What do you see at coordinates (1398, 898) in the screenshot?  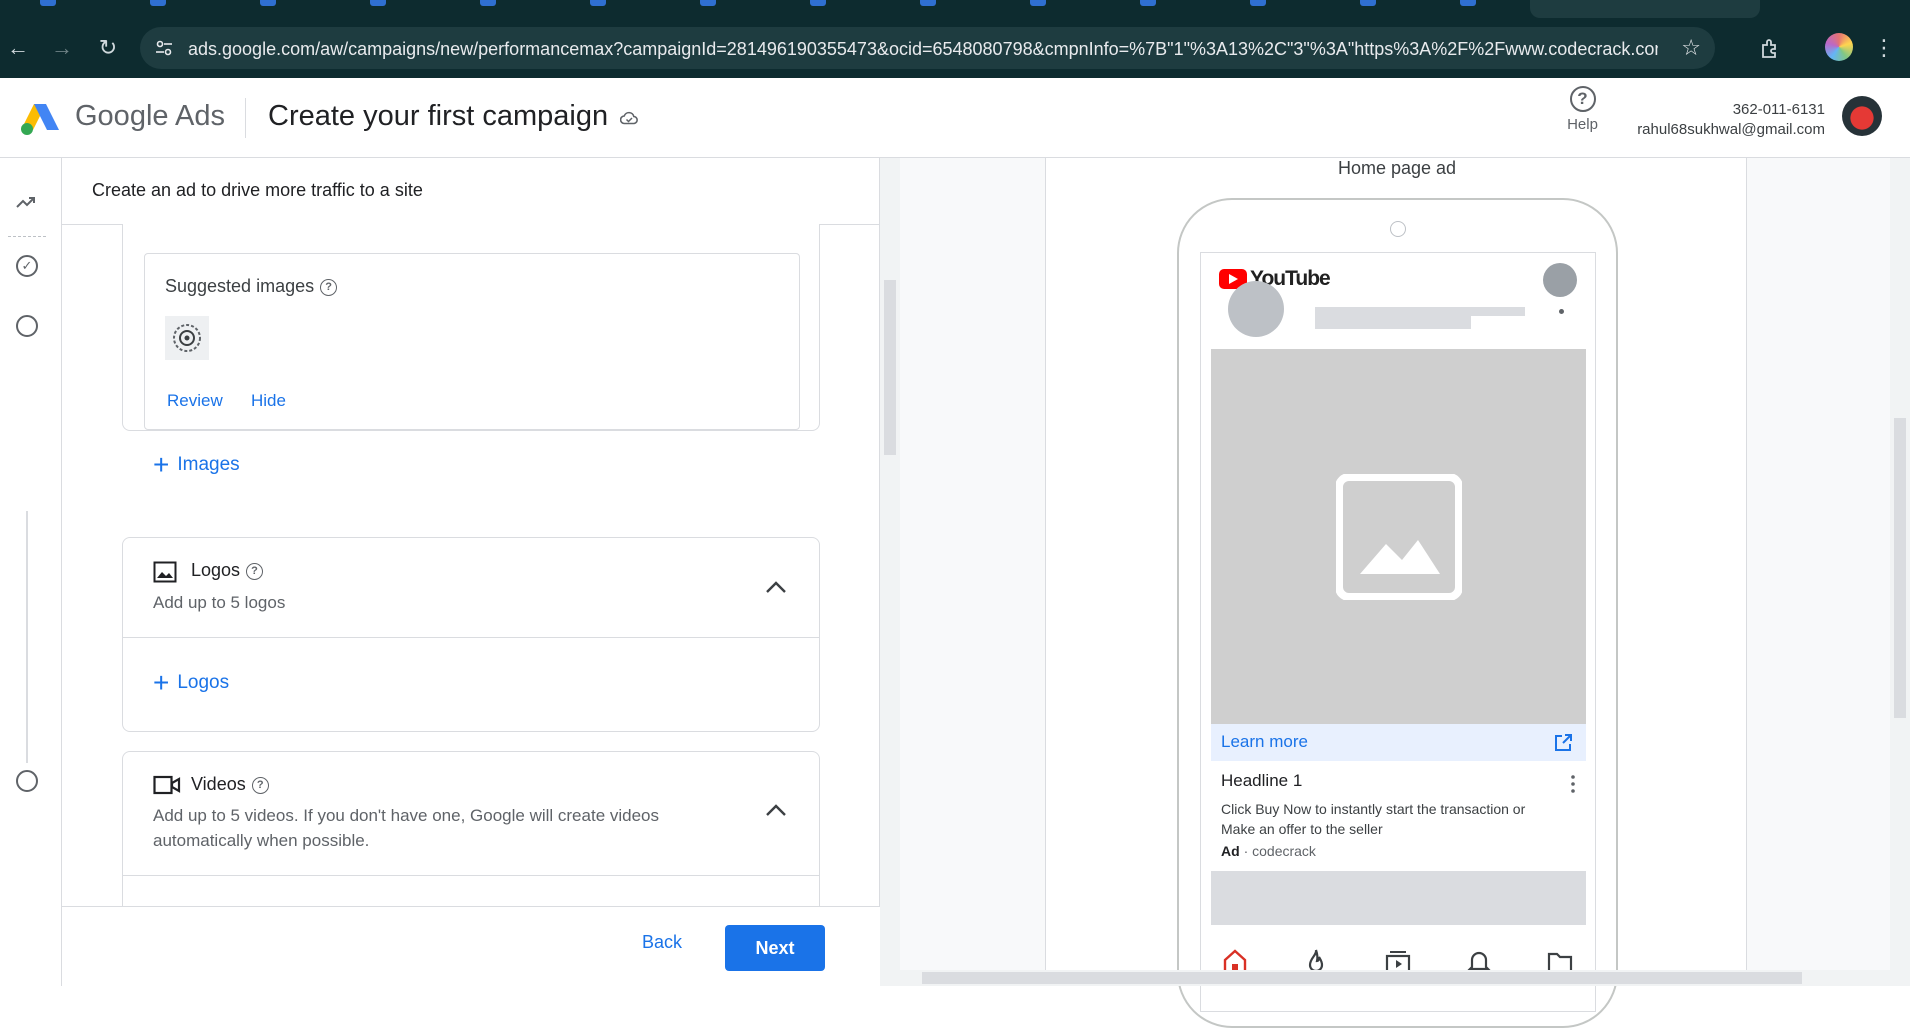 I see `content-placeholder` at bounding box center [1398, 898].